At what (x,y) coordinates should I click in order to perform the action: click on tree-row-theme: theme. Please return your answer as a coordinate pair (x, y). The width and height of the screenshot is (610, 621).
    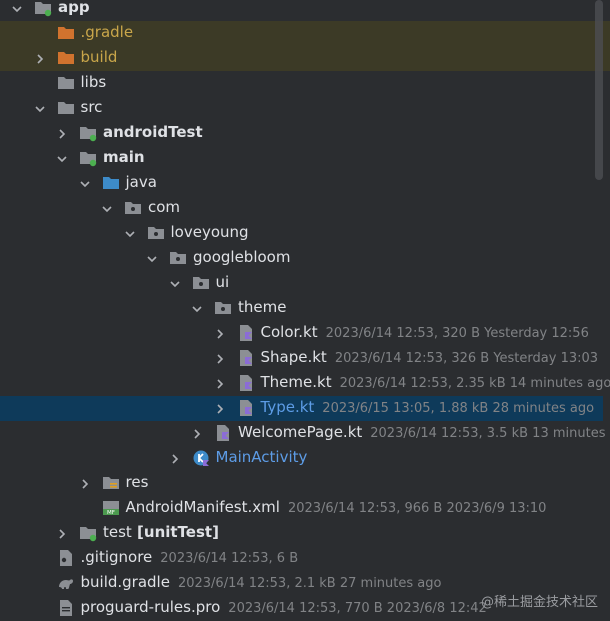
    Looking at the image, I should click on (305, 308).